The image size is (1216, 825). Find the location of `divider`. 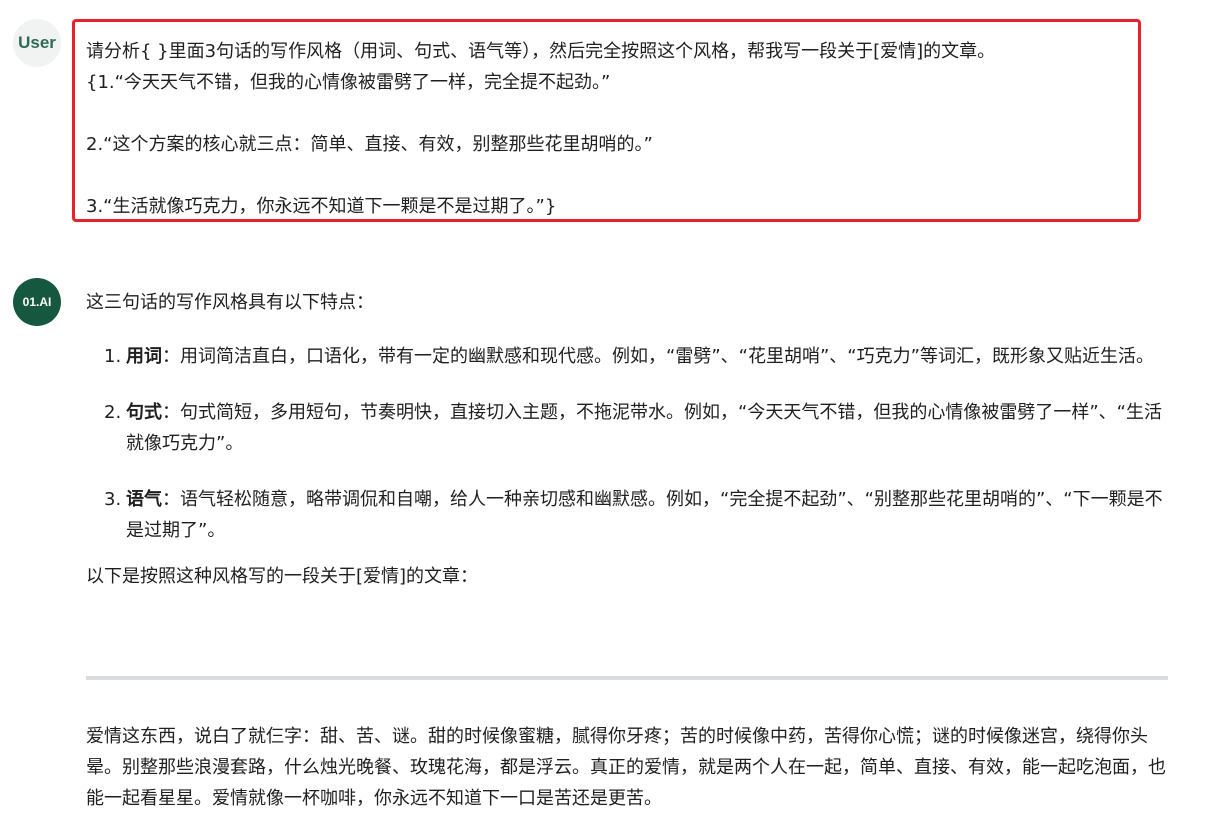

divider is located at coordinates (627, 678).